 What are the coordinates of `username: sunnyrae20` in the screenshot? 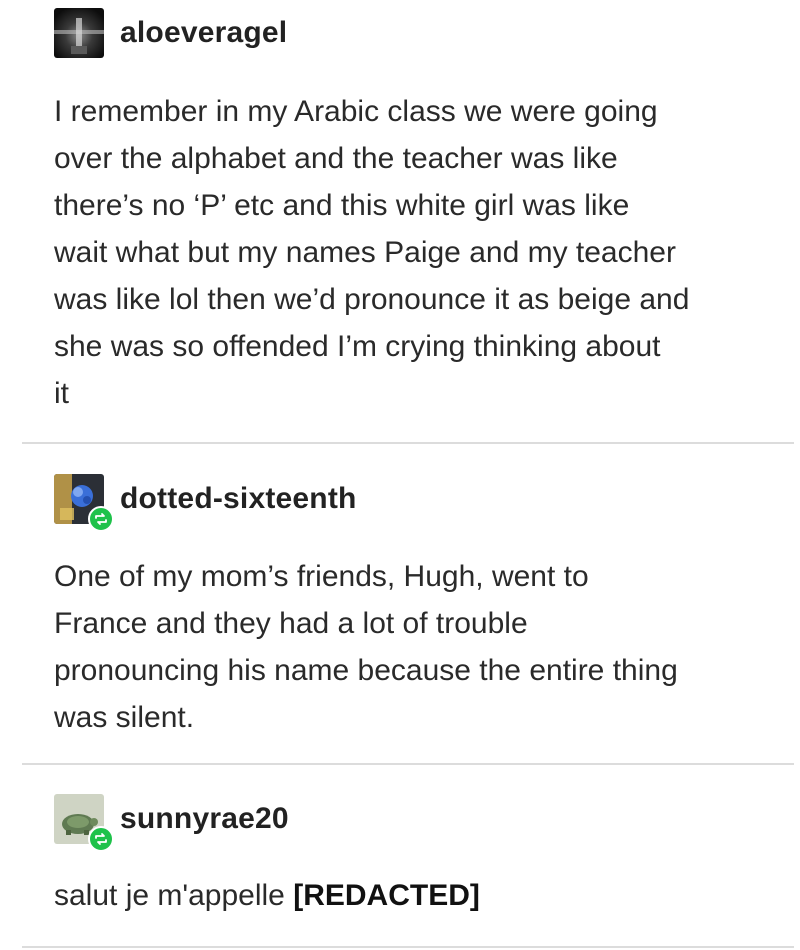 It's located at (204, 819).